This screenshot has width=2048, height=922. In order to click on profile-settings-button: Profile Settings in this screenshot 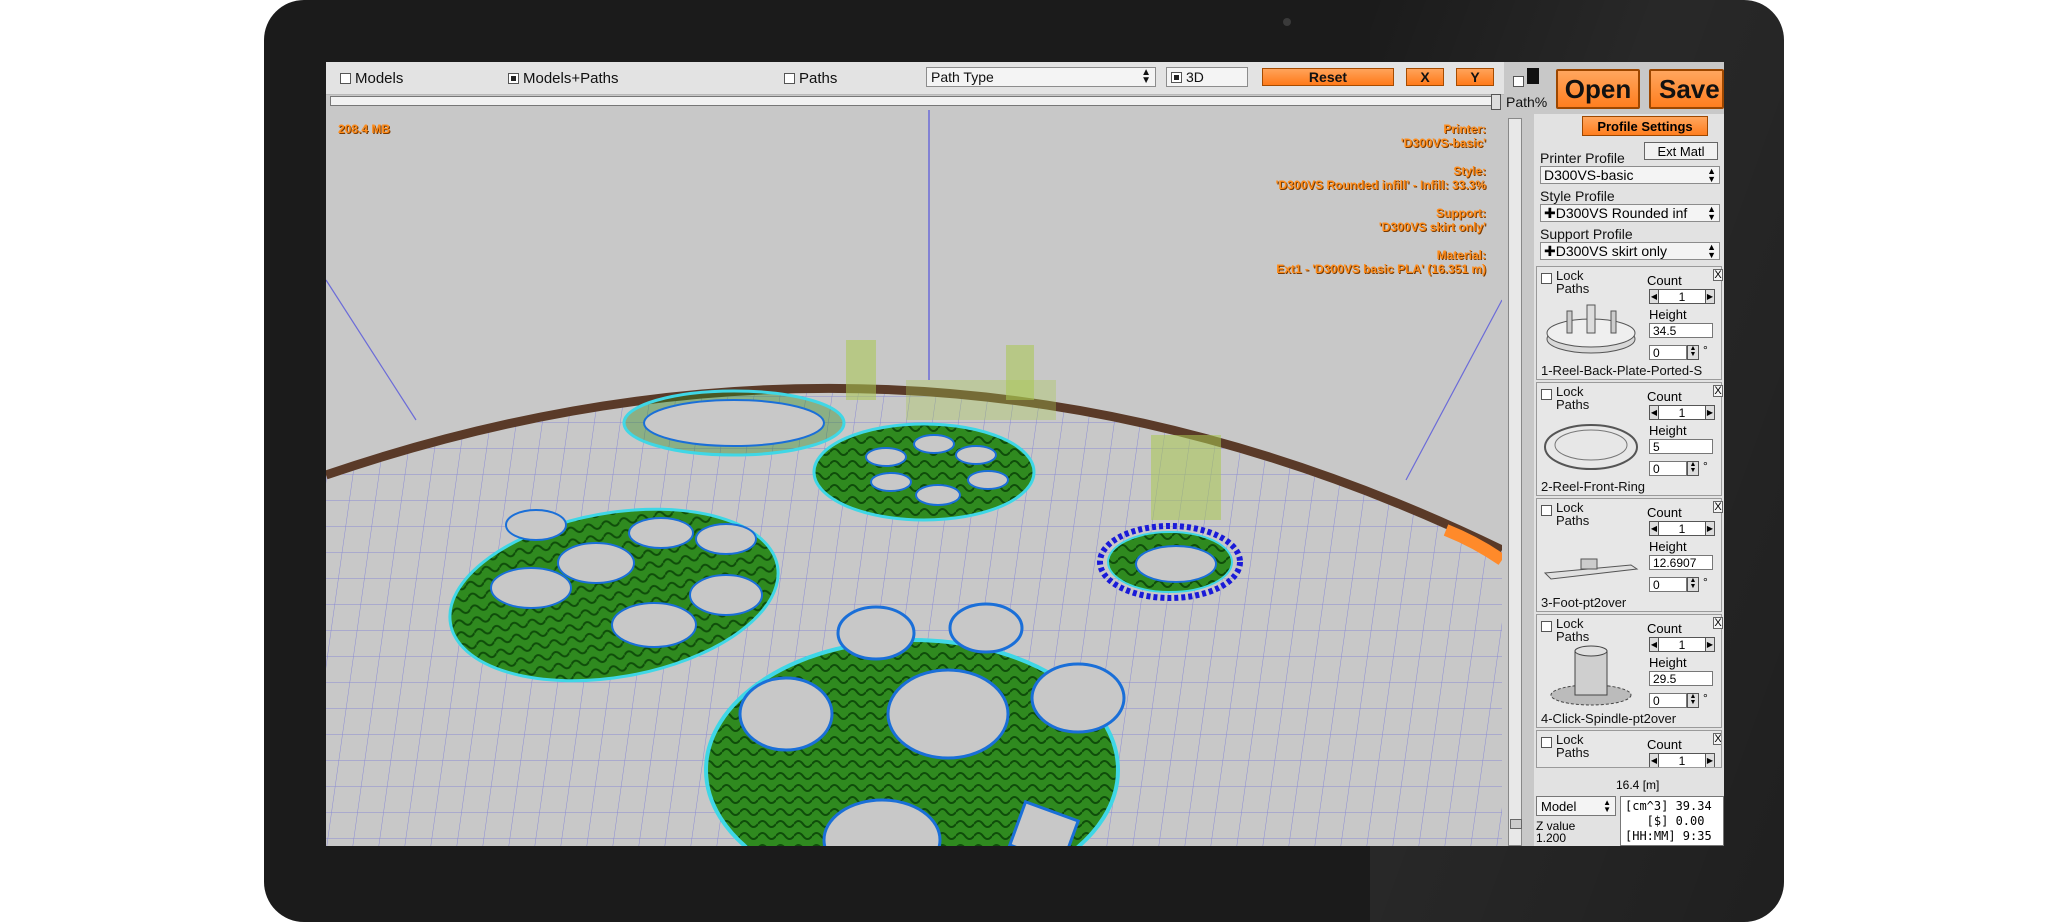, I will do `click(1645, 126)`.